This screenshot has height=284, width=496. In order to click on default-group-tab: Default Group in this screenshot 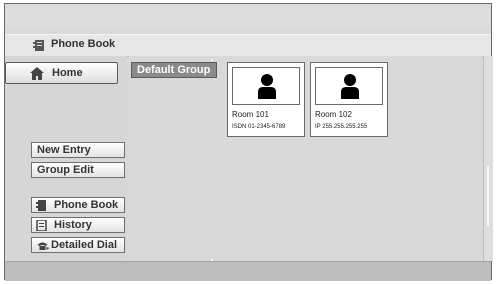, I will do `click(174, 70)`.